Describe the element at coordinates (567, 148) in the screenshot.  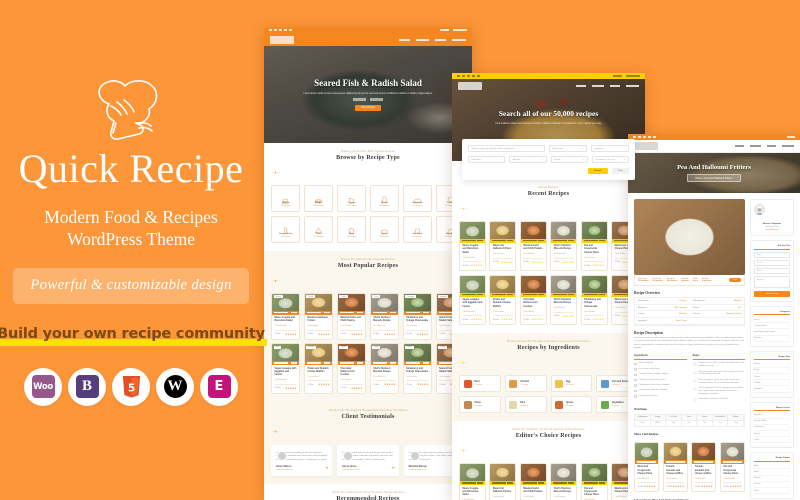
I see `recipe-type-select: Recipe type ▾` at that location.